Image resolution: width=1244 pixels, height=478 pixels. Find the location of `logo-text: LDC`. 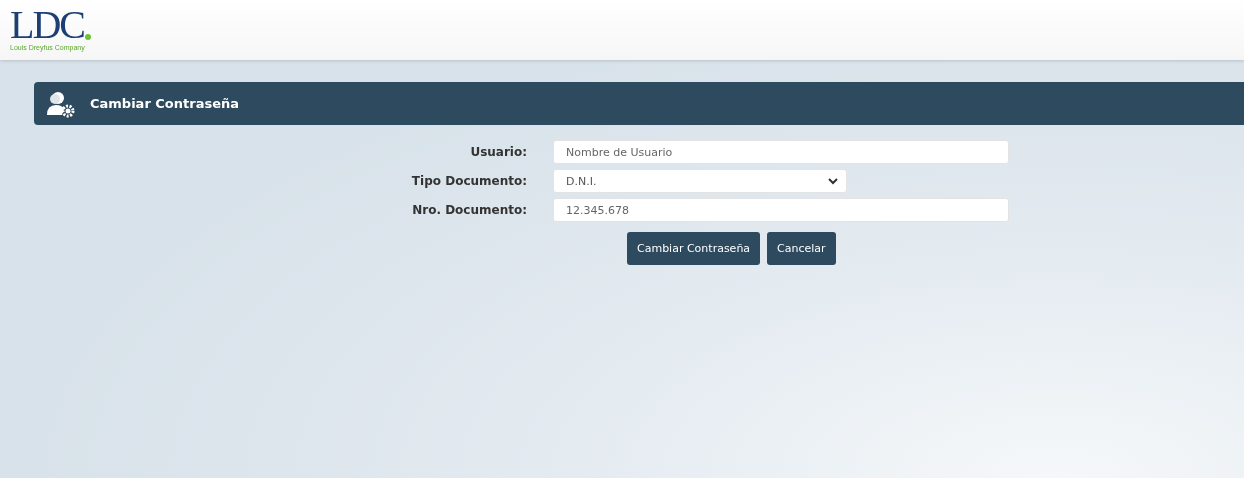

logo-text: LDC is located at coordinates (47, 25).